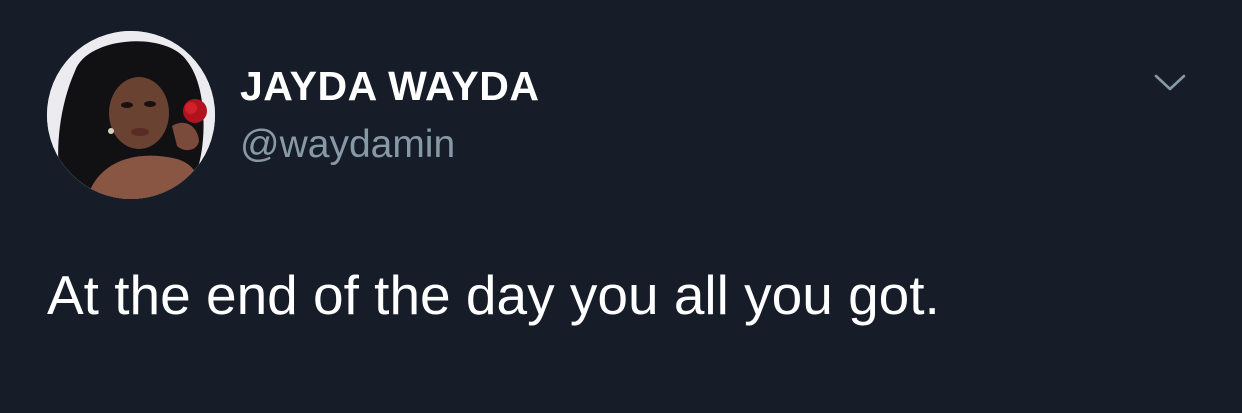  I want to click on avatar-photo, so click(131, 115).